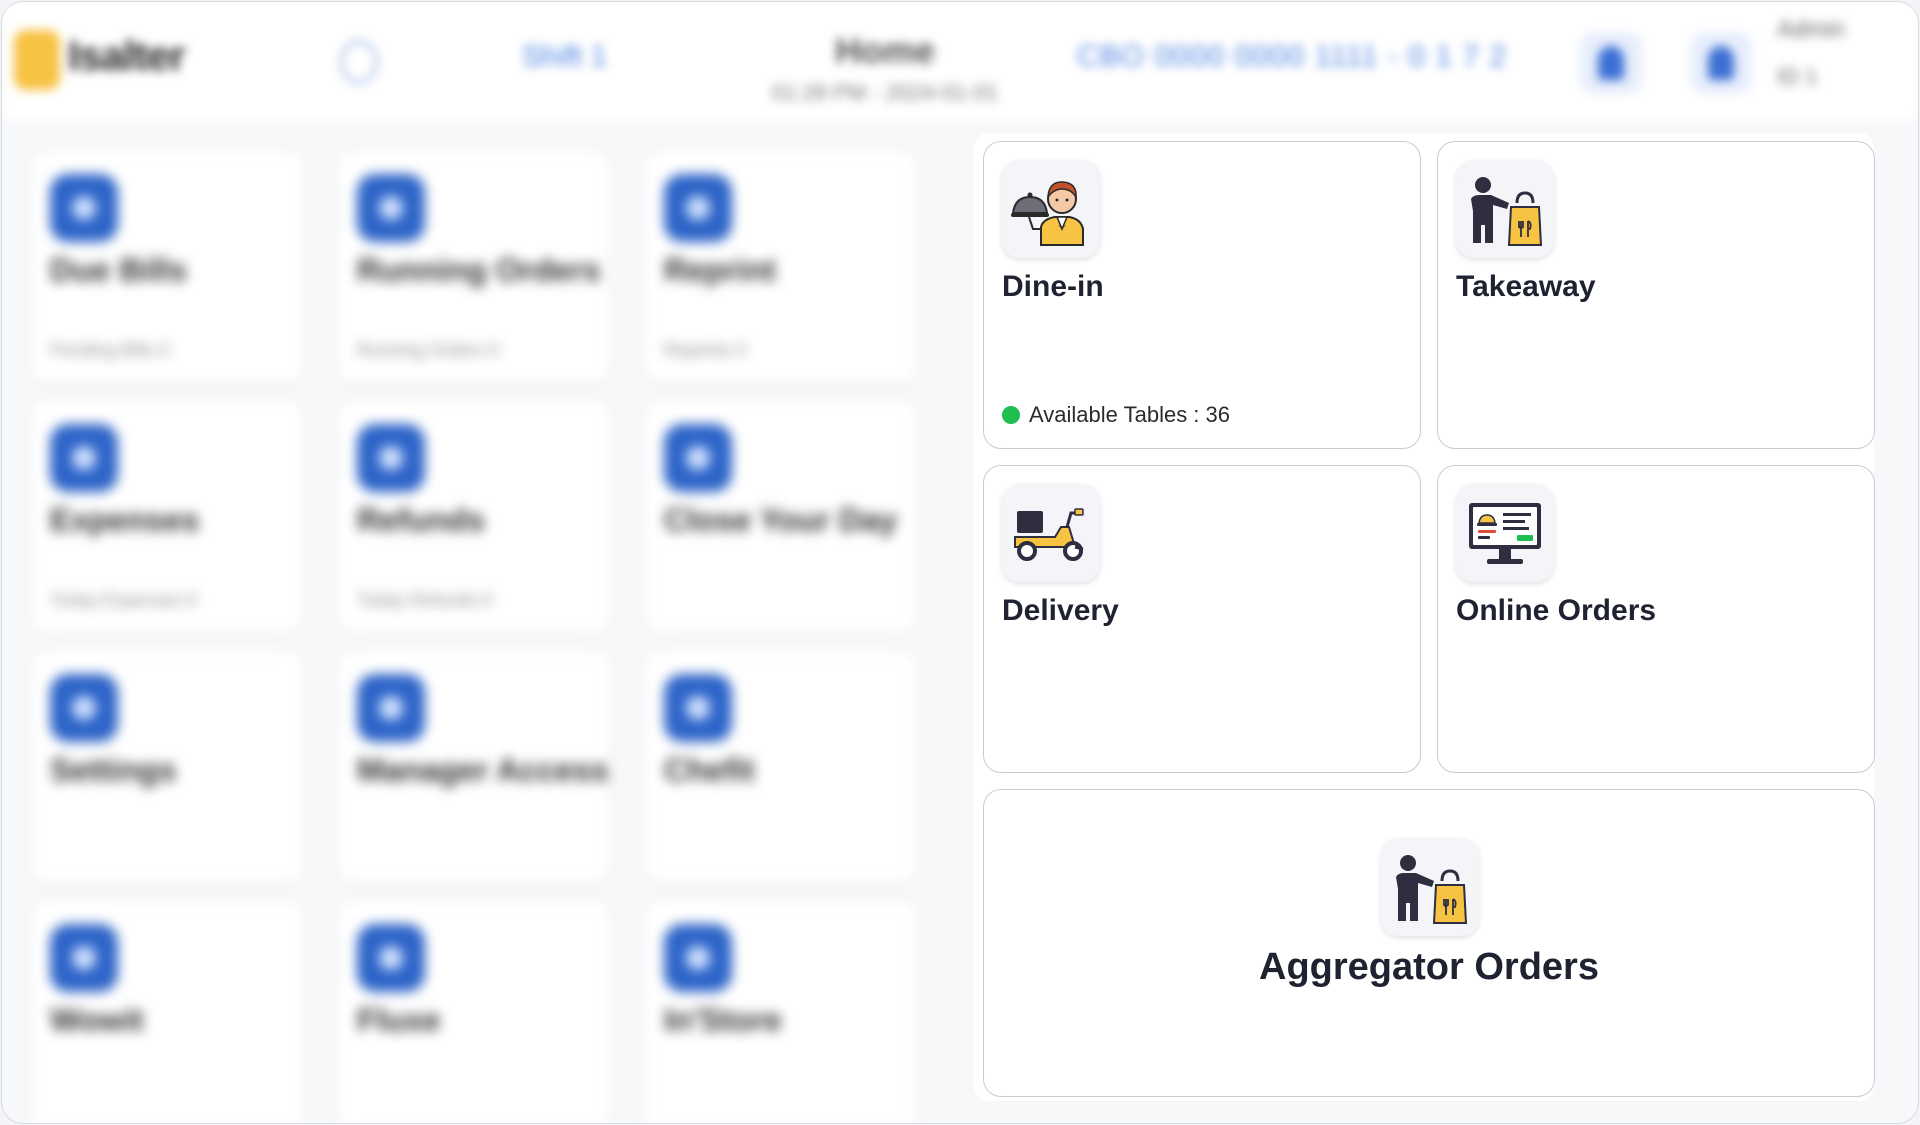 The height and width of the screenshot is (1125, 1920). Describe the element at coordinates (391, 458) in the screenshot. I see `refund-icon` at that location.